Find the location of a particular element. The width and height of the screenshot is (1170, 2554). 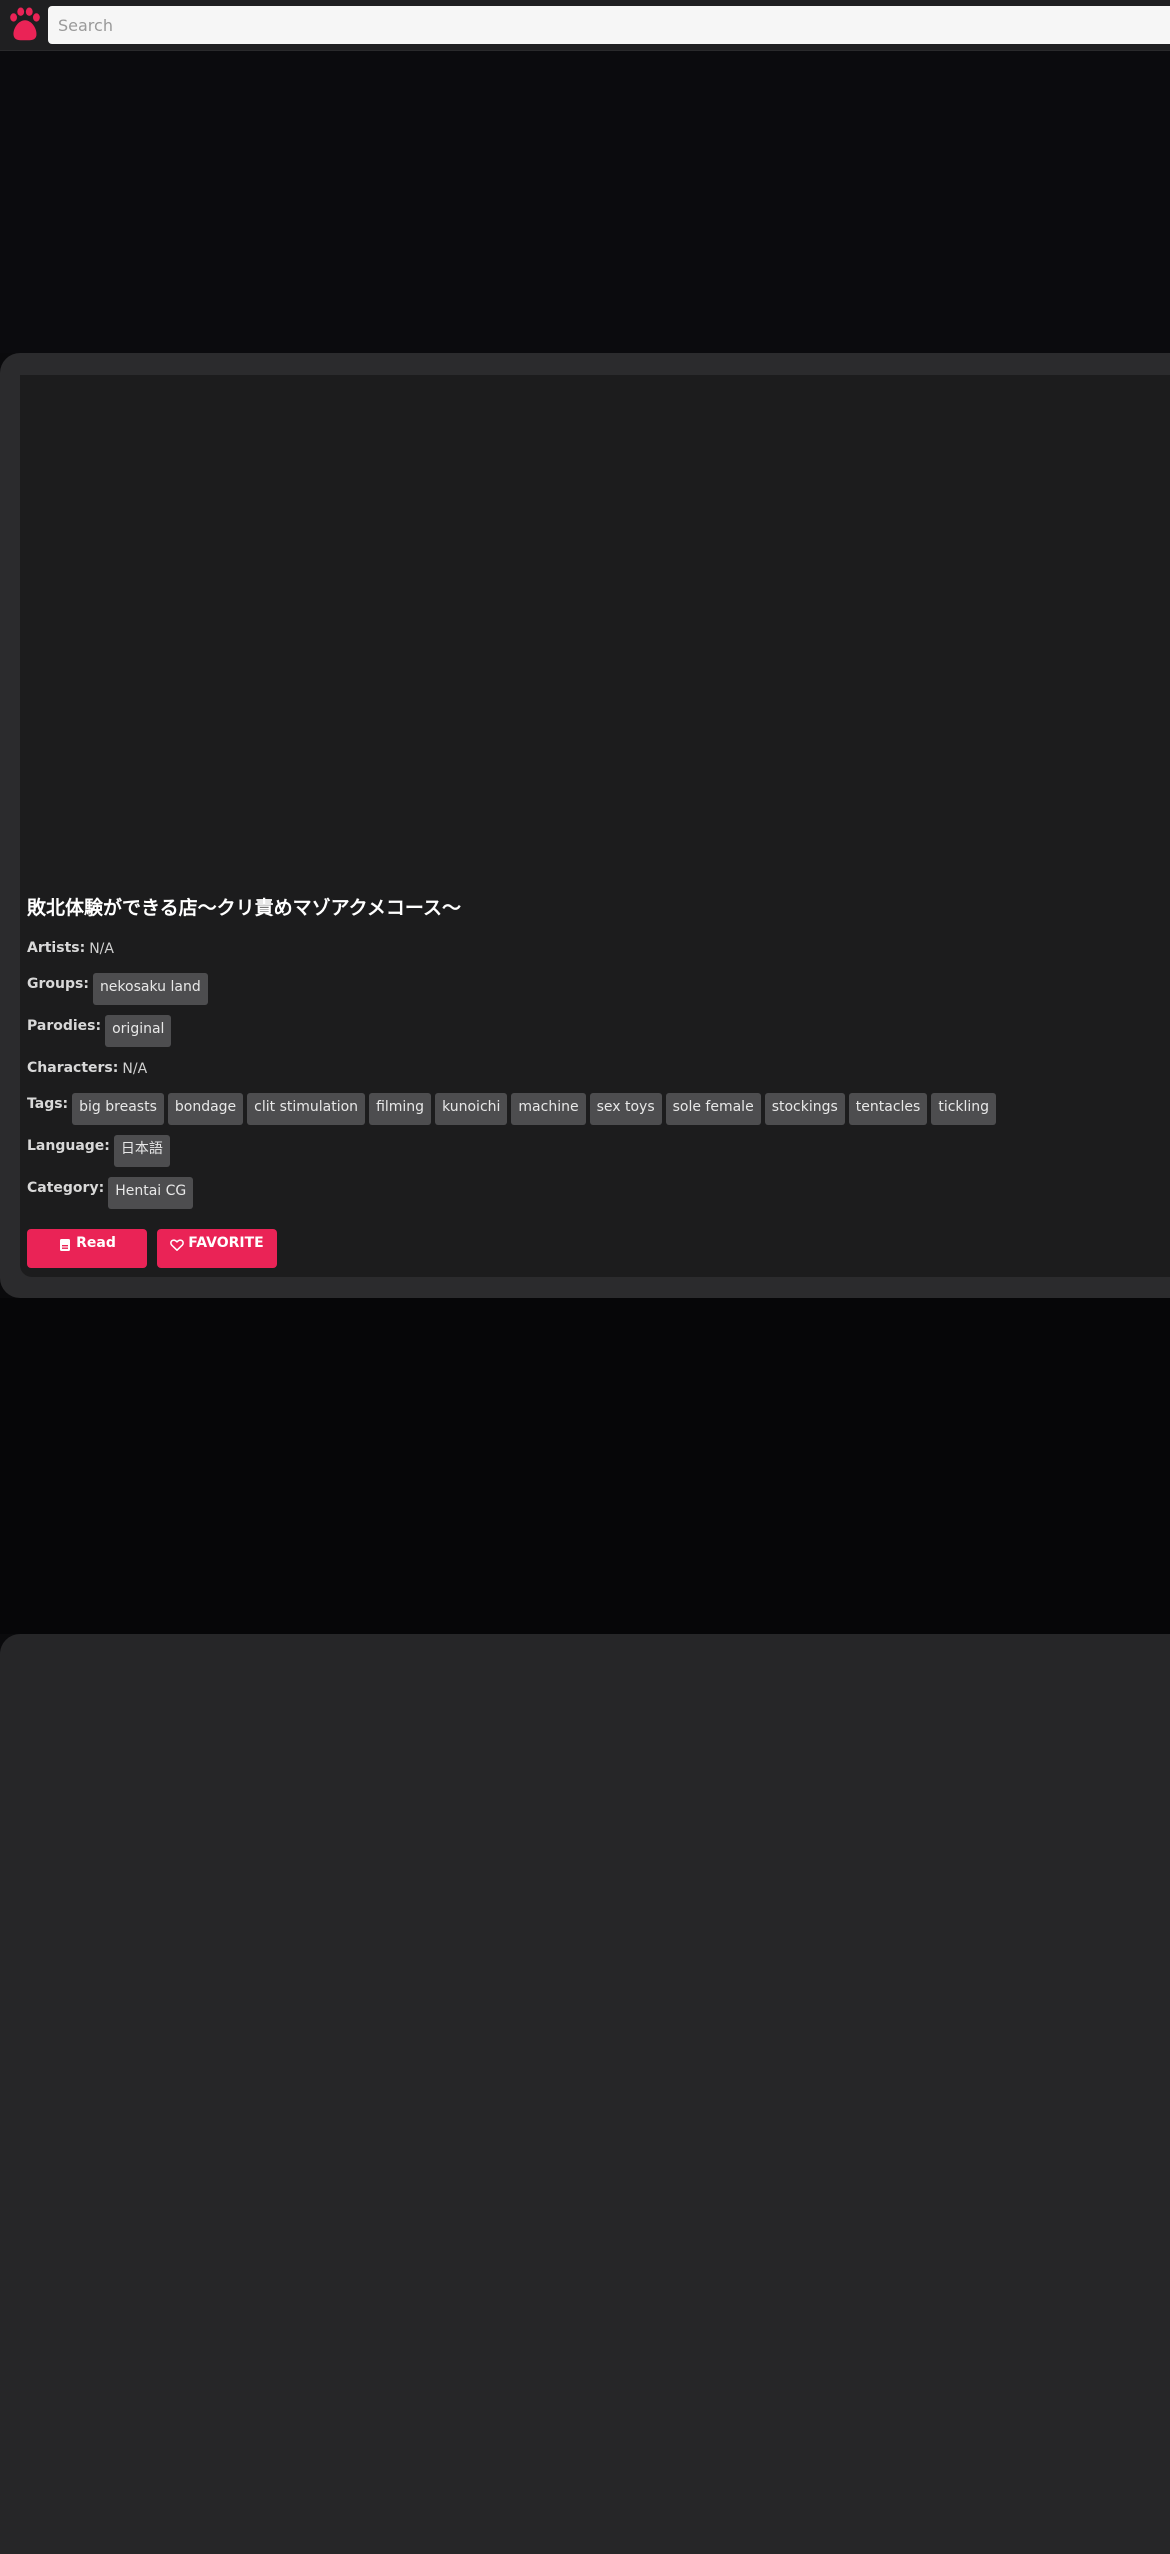

artists-label: Artists: is located at coordinates (56, 948).